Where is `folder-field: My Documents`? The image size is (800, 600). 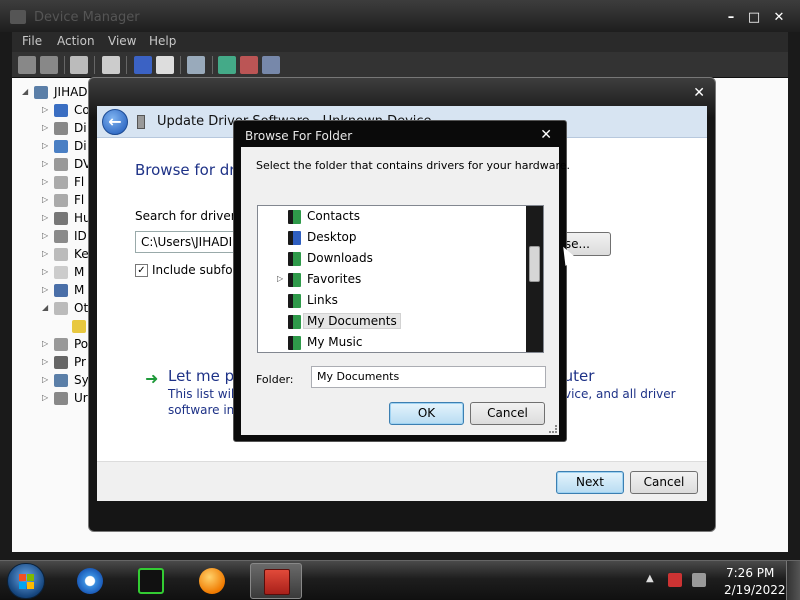
folder-field: My Documents is located at coordinates (428, 377).